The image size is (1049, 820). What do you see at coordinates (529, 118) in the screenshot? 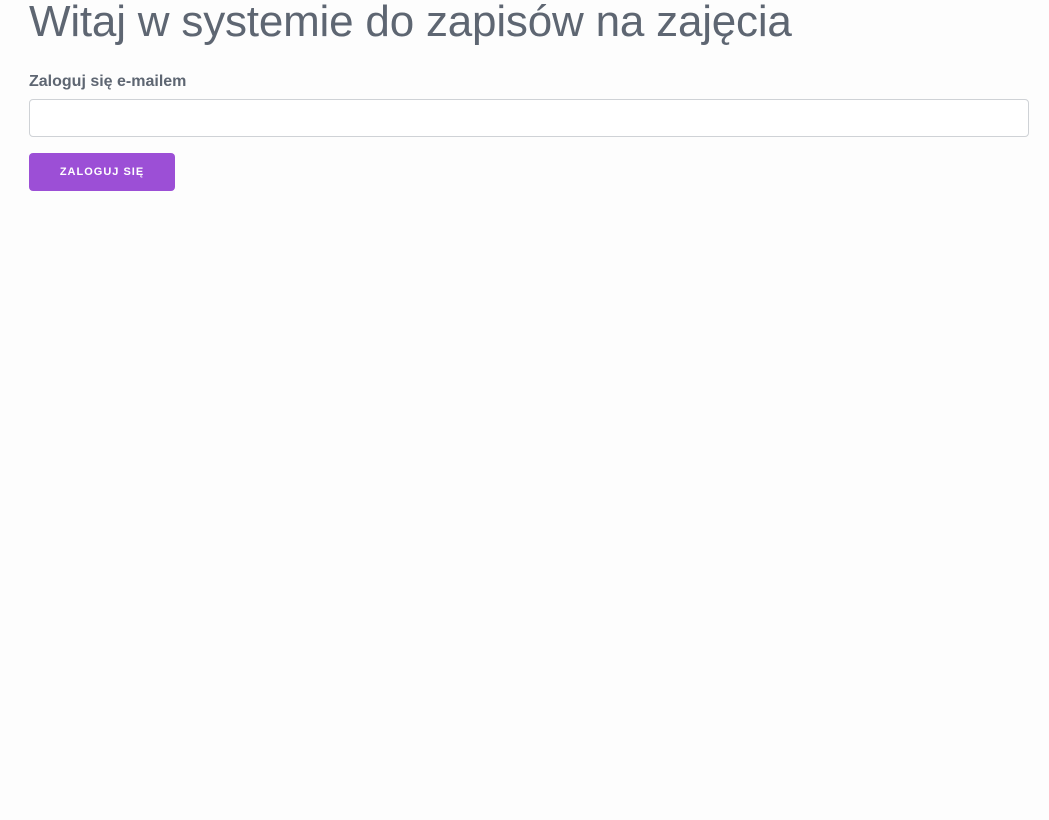
I see `email-field` at bounding box center [529, 118].